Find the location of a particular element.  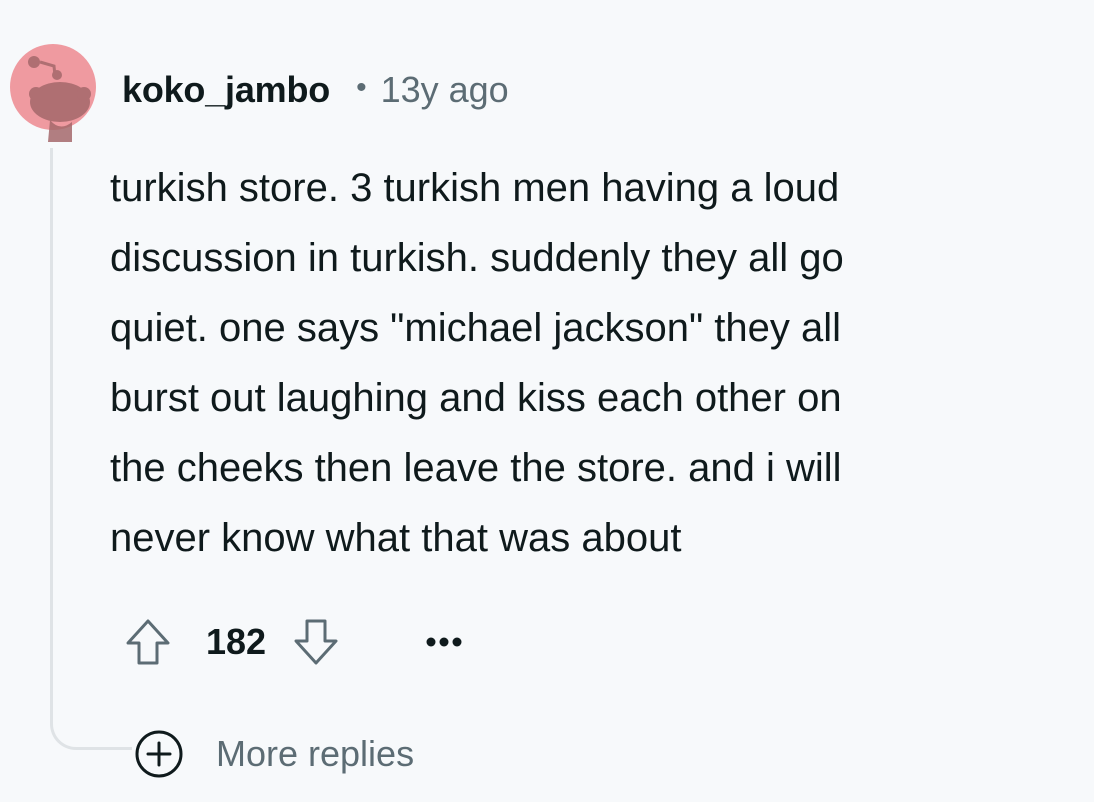

avatar is located at coordinates (53, 87).